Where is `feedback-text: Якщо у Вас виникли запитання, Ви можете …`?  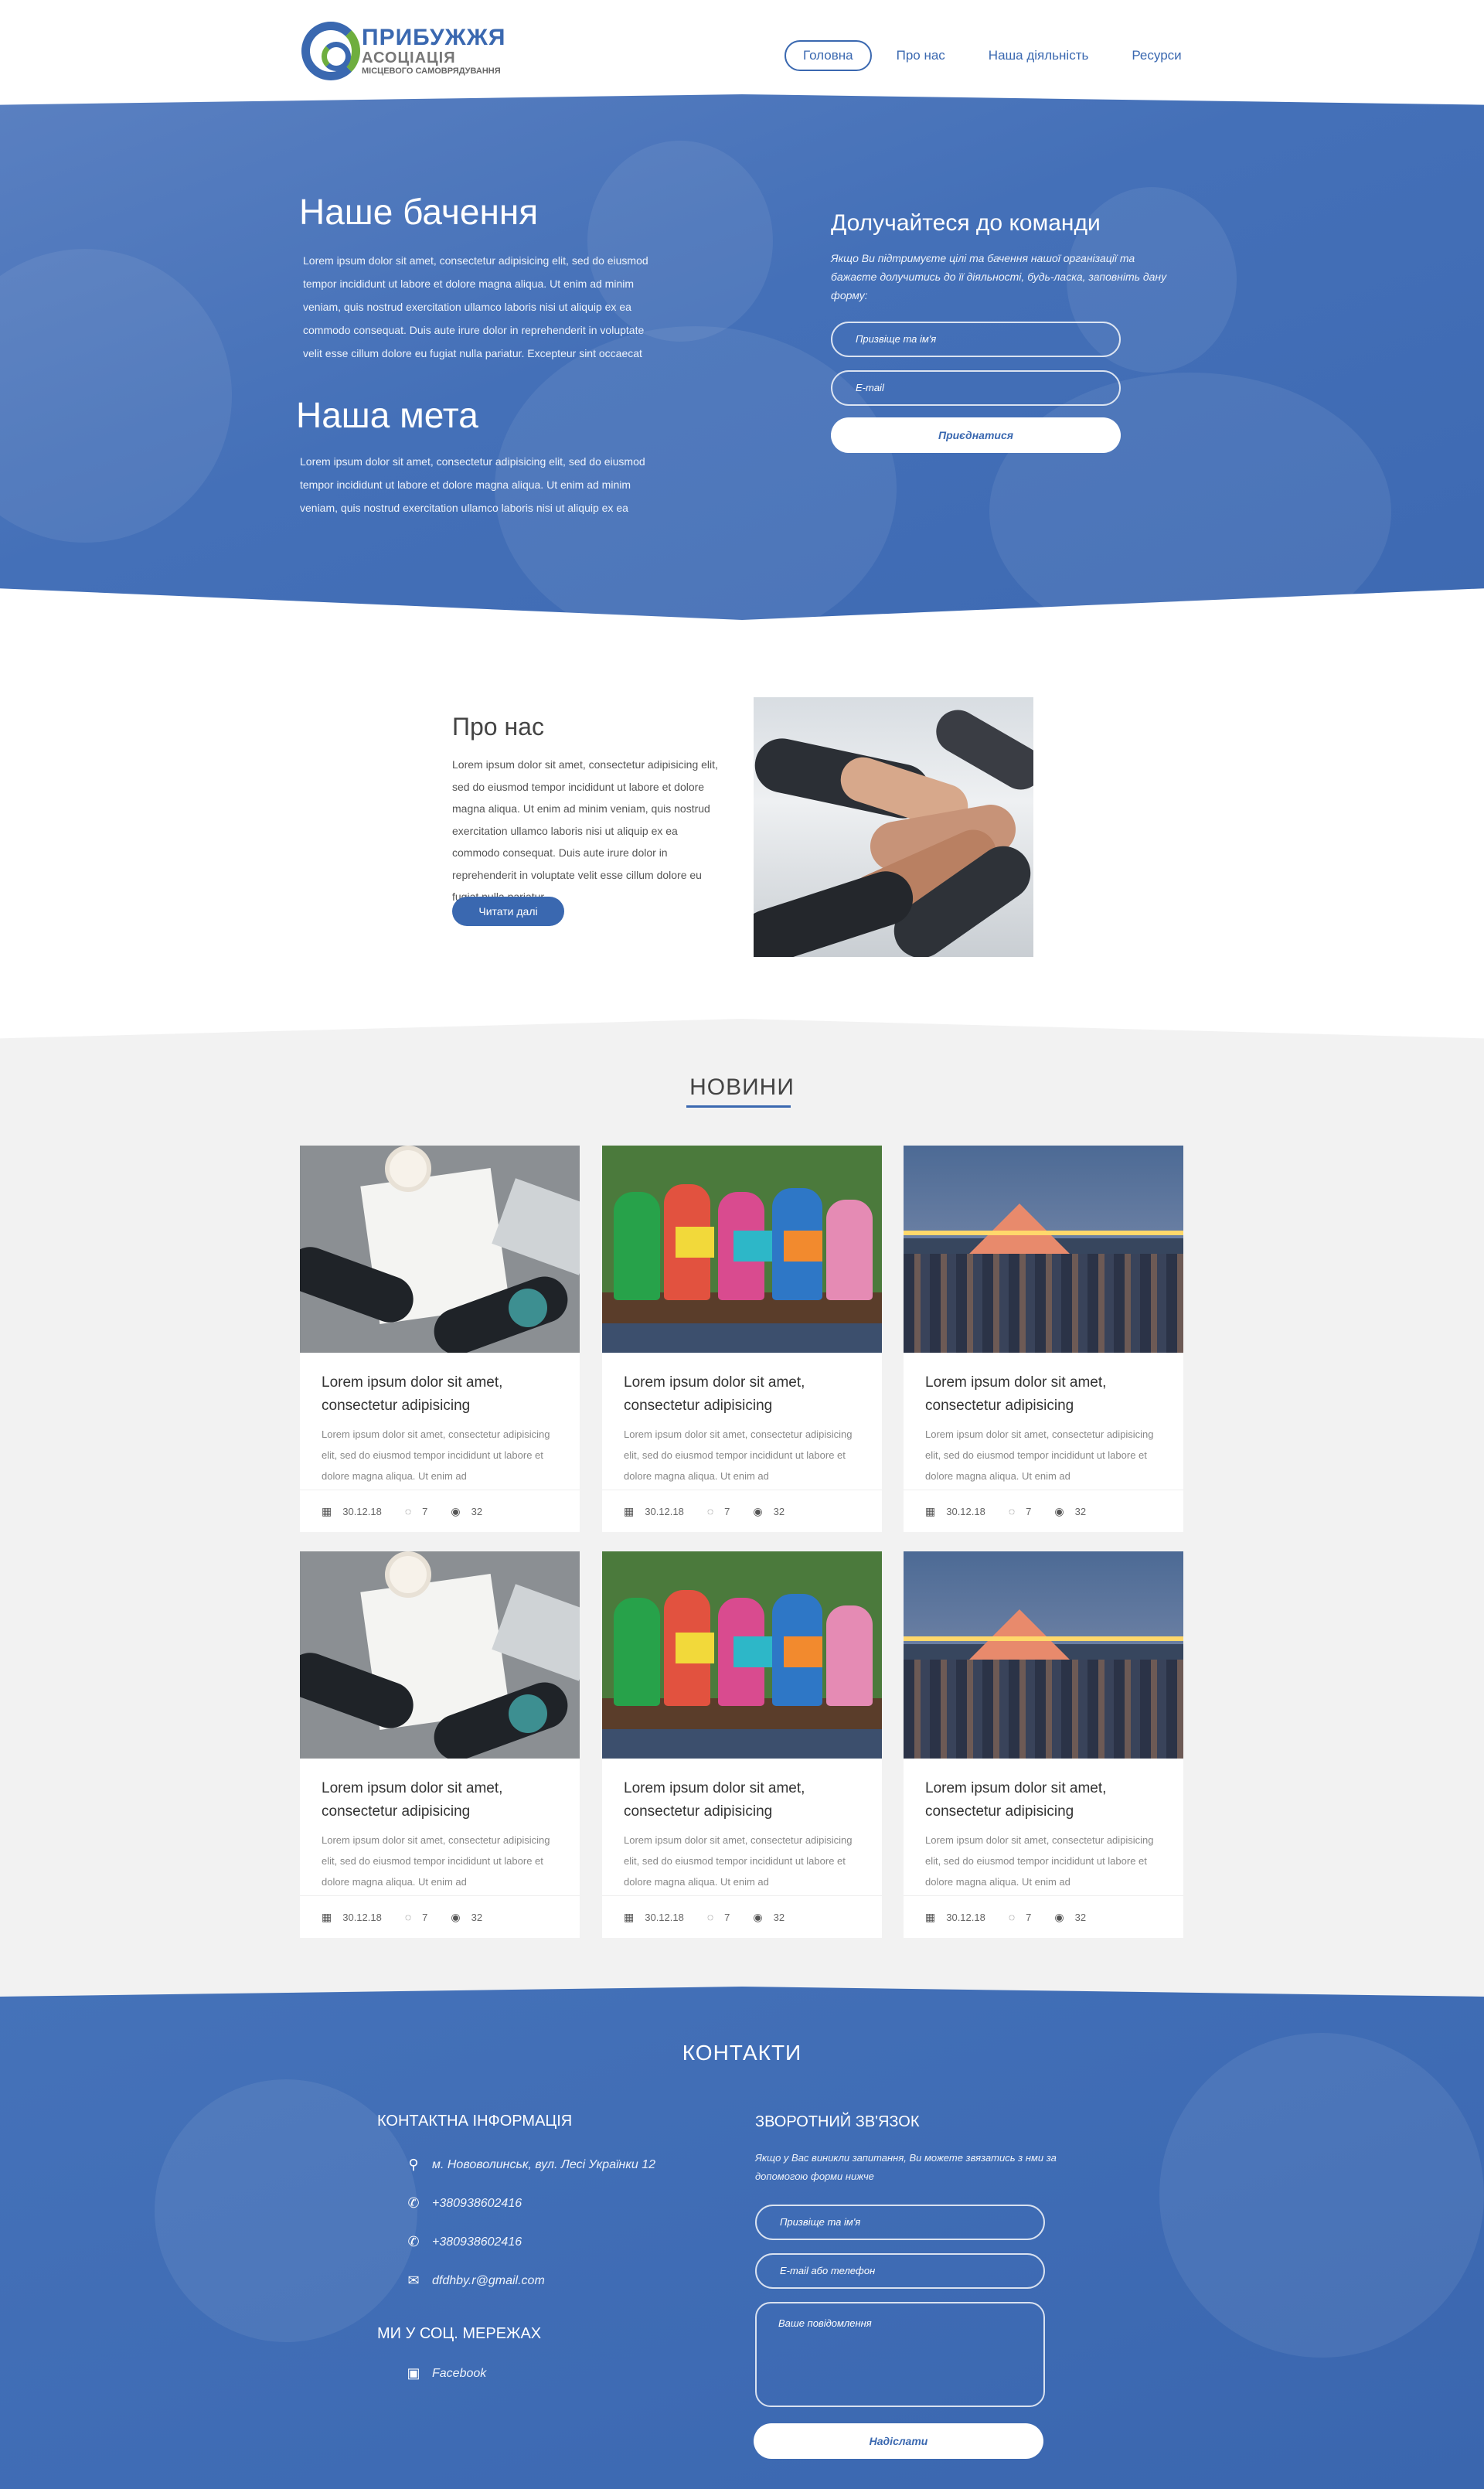
feedback-text: Якщо у Вас виникли запитання, Ви можете … is located at coordinates (906, 2167).